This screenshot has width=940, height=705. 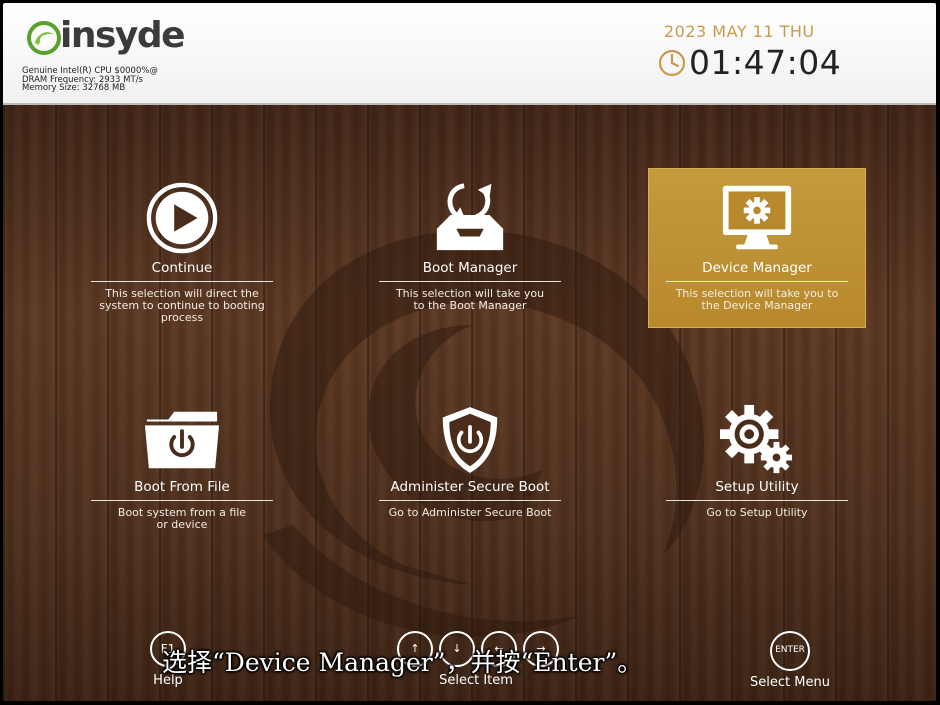 I want to click on device-manager-title: Device Manager, so click(x=757, y=268).